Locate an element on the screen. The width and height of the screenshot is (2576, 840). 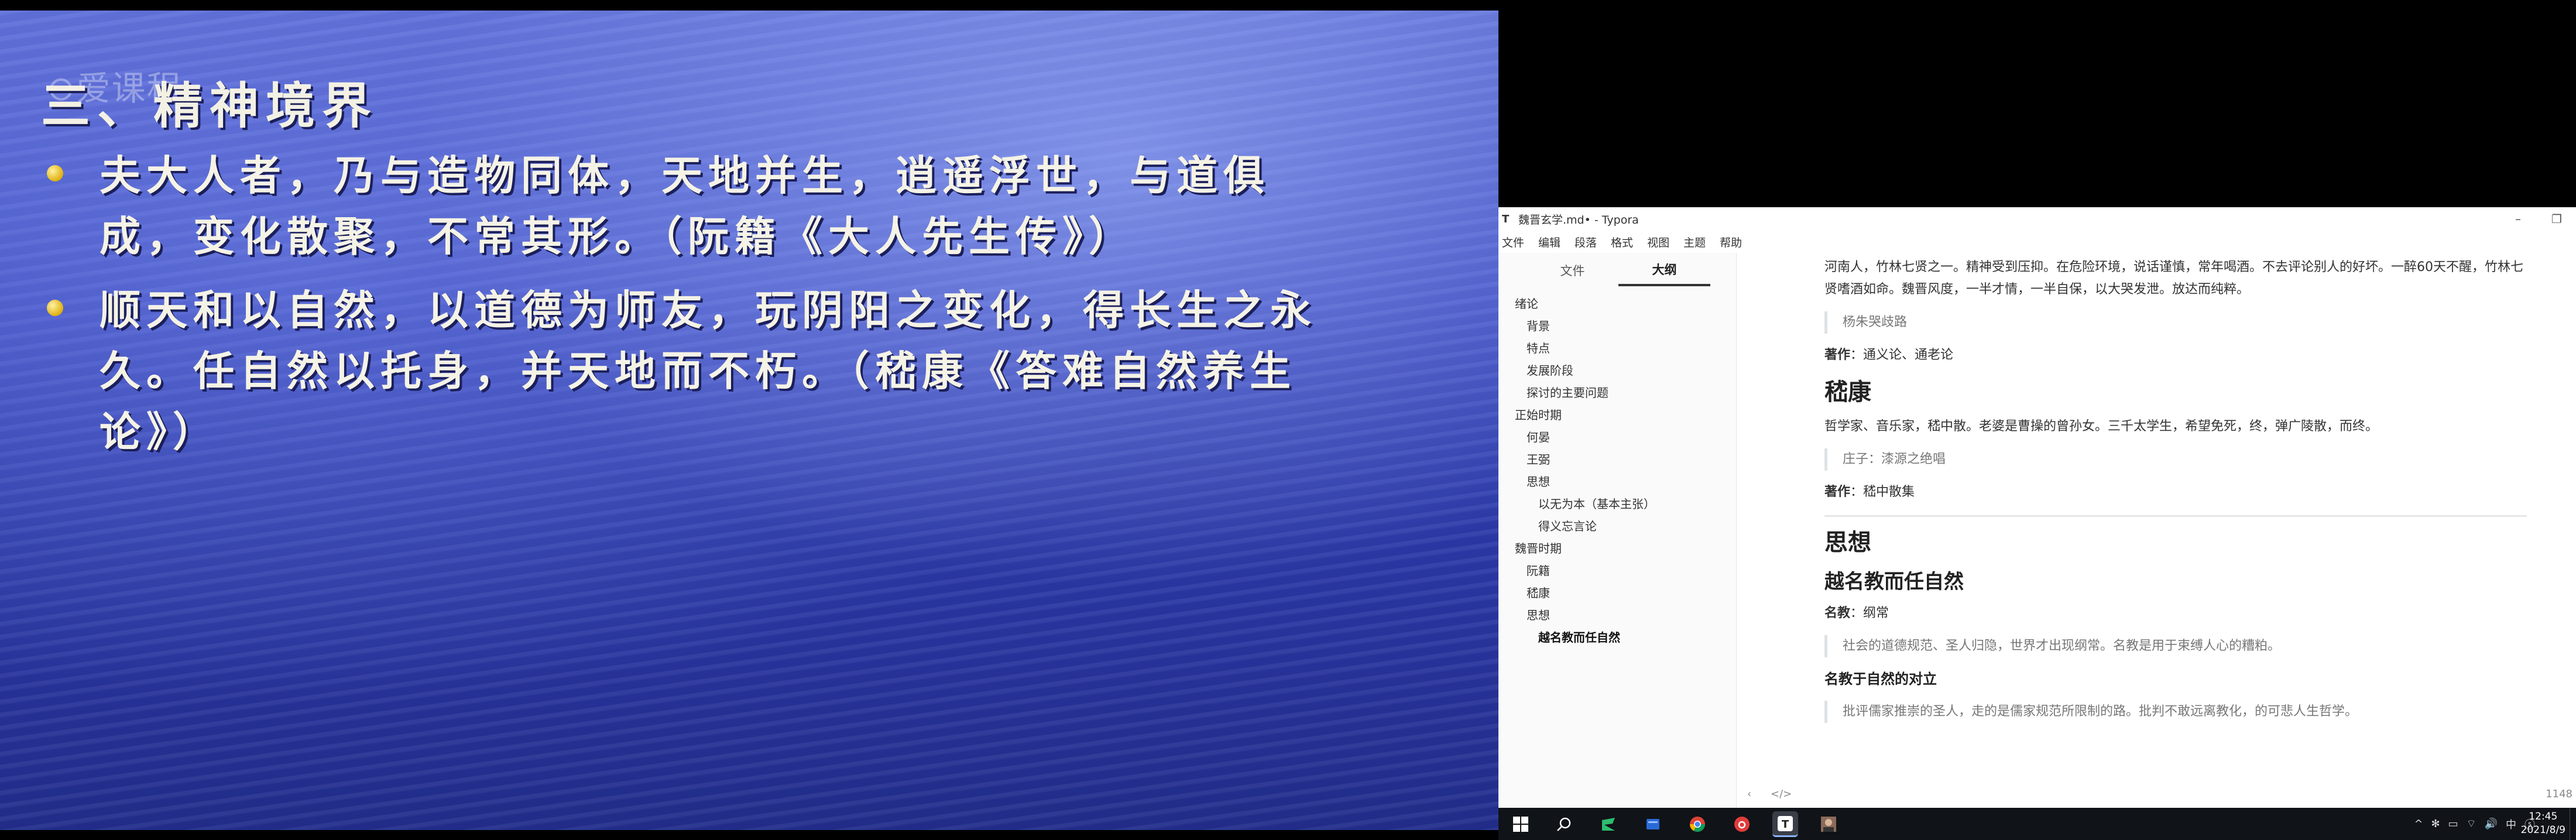
outline-item: 嵇康 is located at coordinates (1617, 593).